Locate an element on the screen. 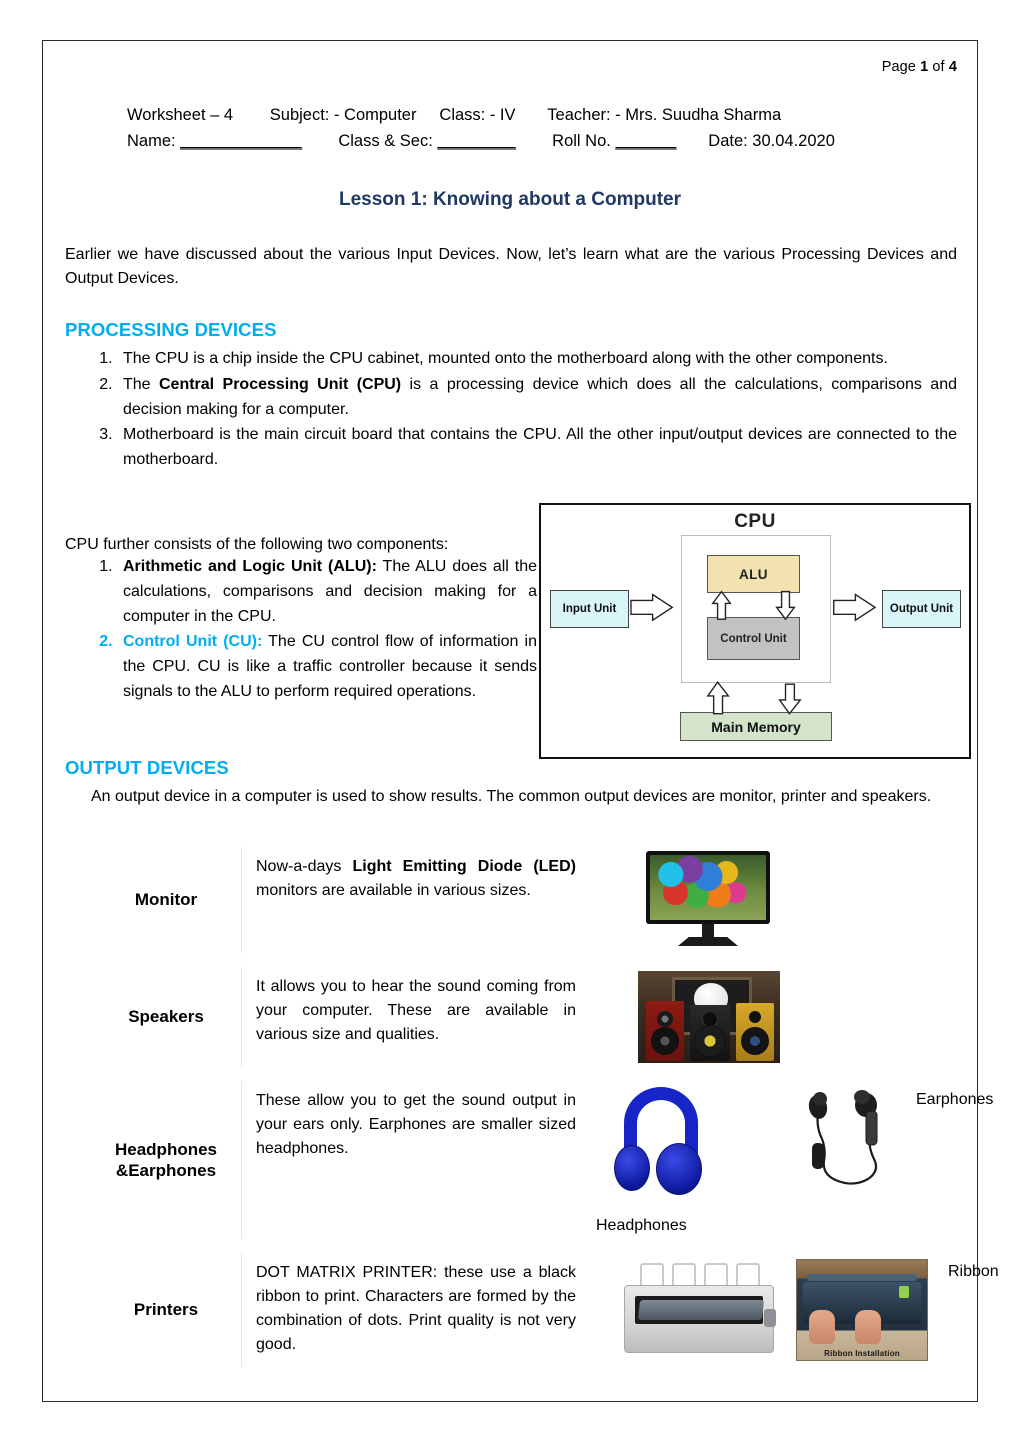  diagram-main-memory-box: Main Memory is located at coordinates (756, 726).